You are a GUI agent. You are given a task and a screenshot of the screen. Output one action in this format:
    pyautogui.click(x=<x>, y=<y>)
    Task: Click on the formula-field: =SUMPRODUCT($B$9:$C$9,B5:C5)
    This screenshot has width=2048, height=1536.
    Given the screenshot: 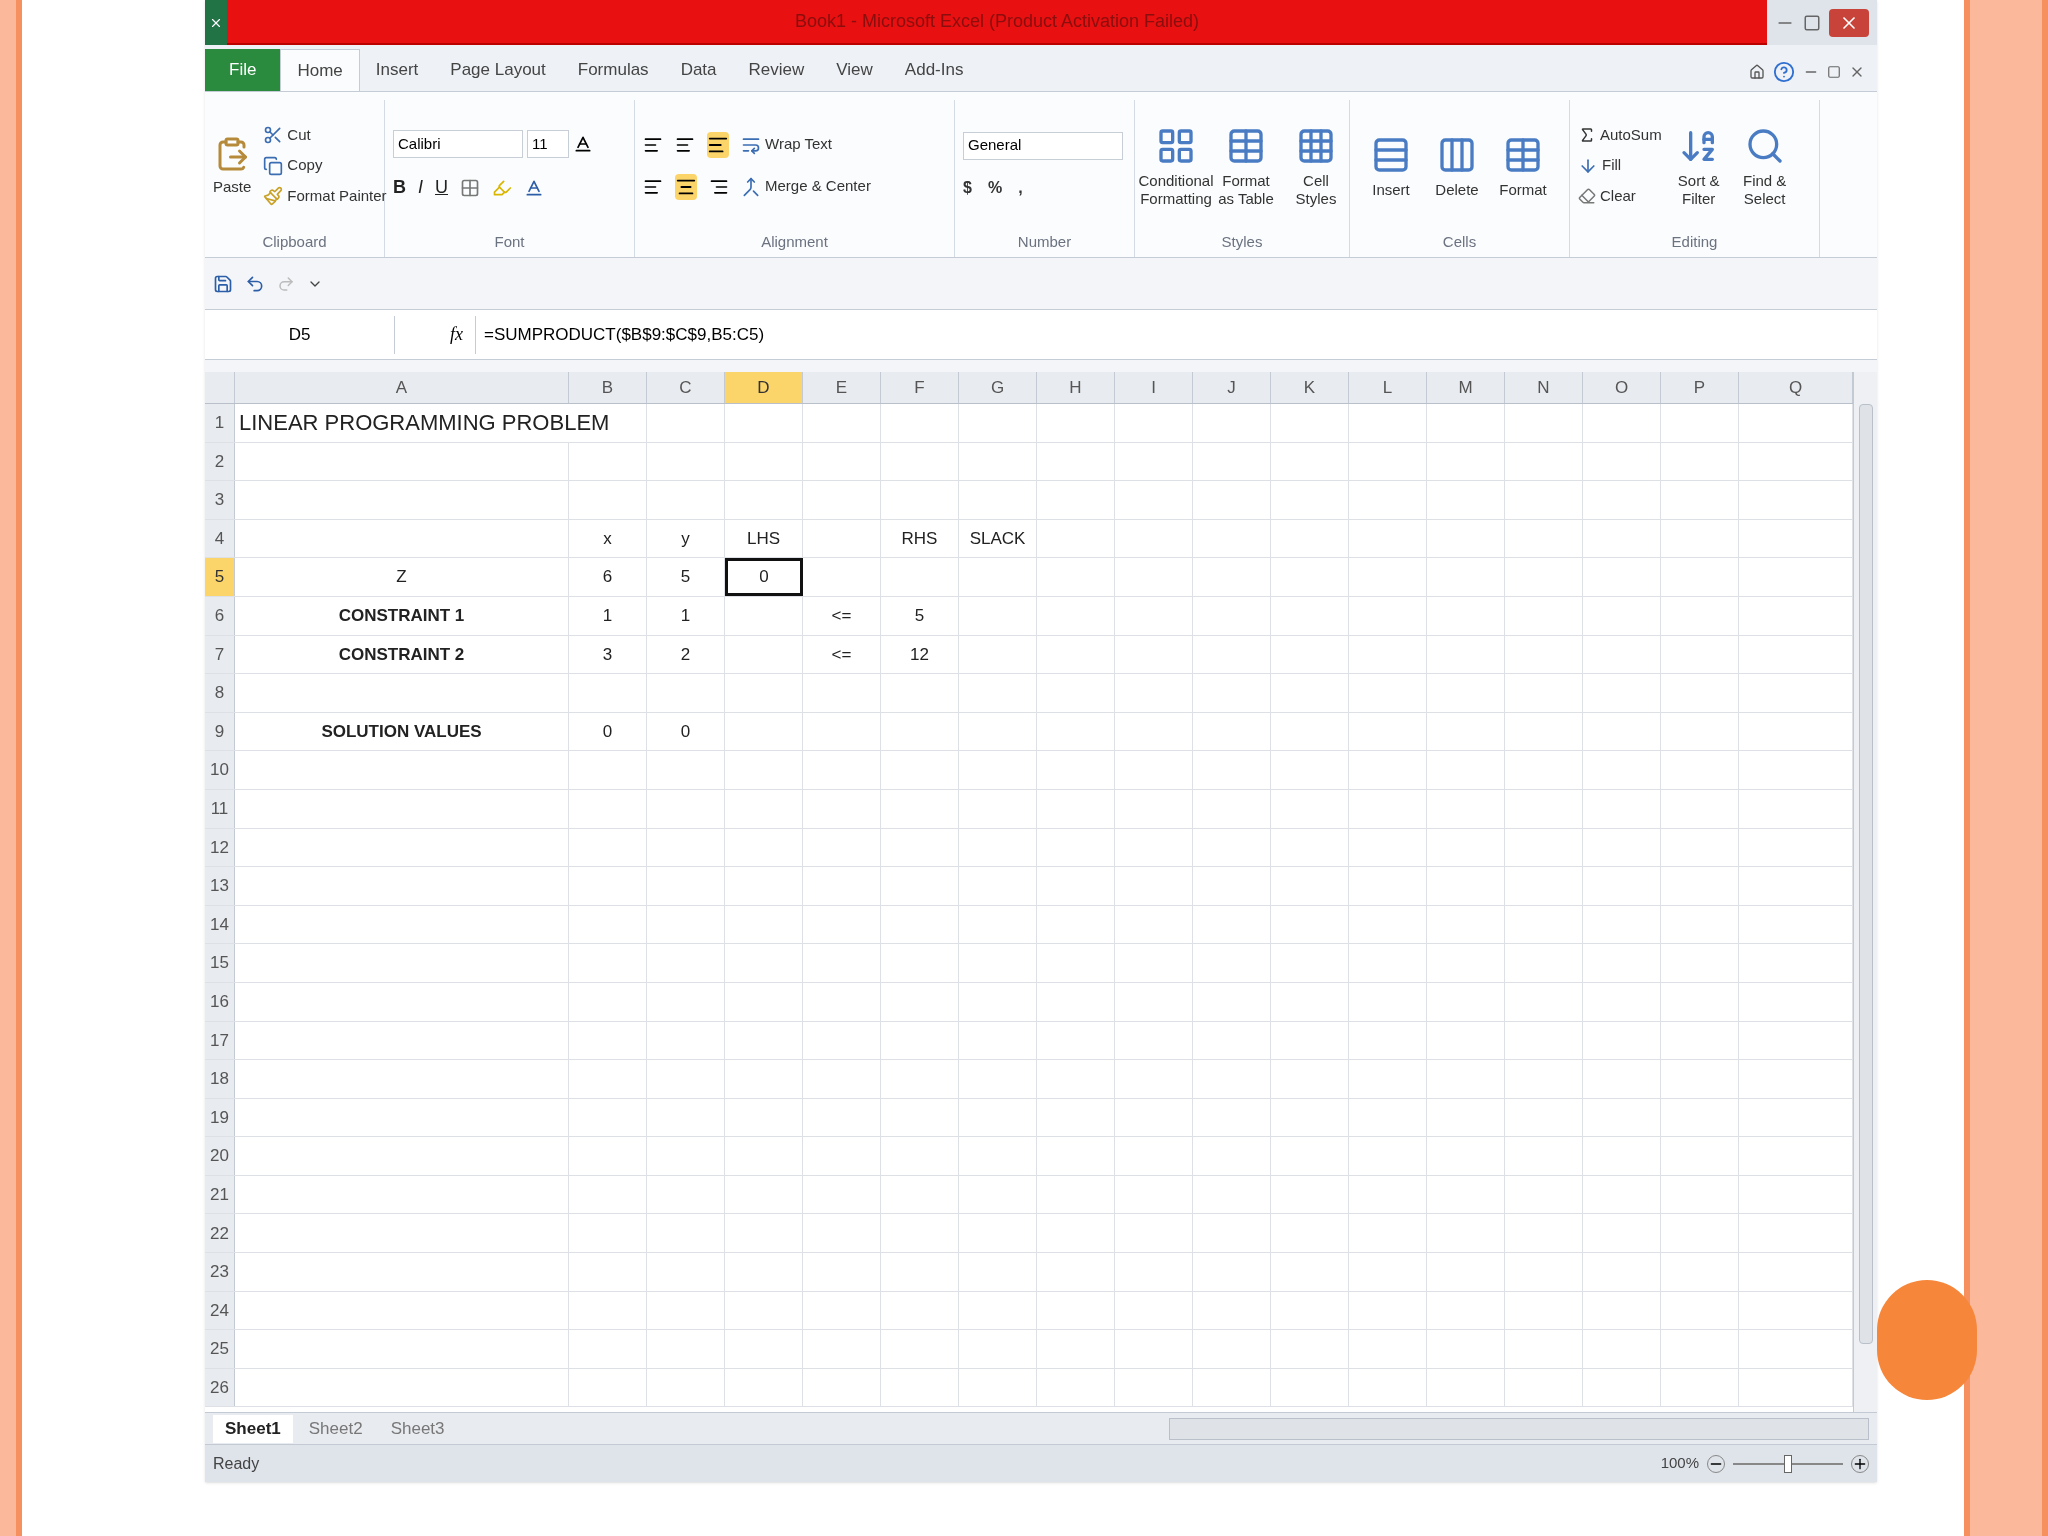 What is the action you would take?
    pyautogui.click(x=1176, y=334)
    